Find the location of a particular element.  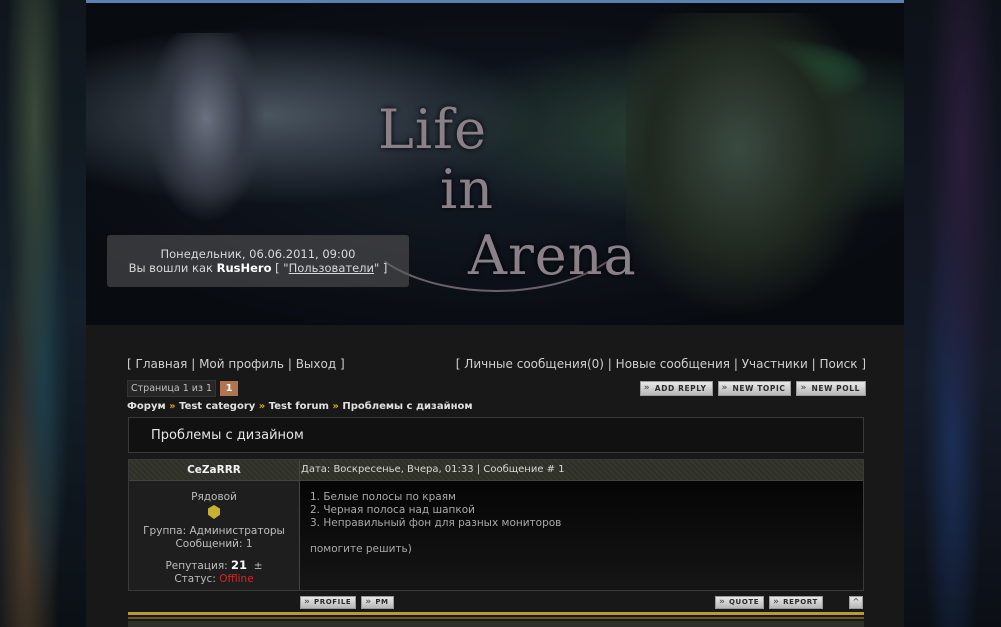

profile-button: PROFILE is located at coordinates (328, 602).